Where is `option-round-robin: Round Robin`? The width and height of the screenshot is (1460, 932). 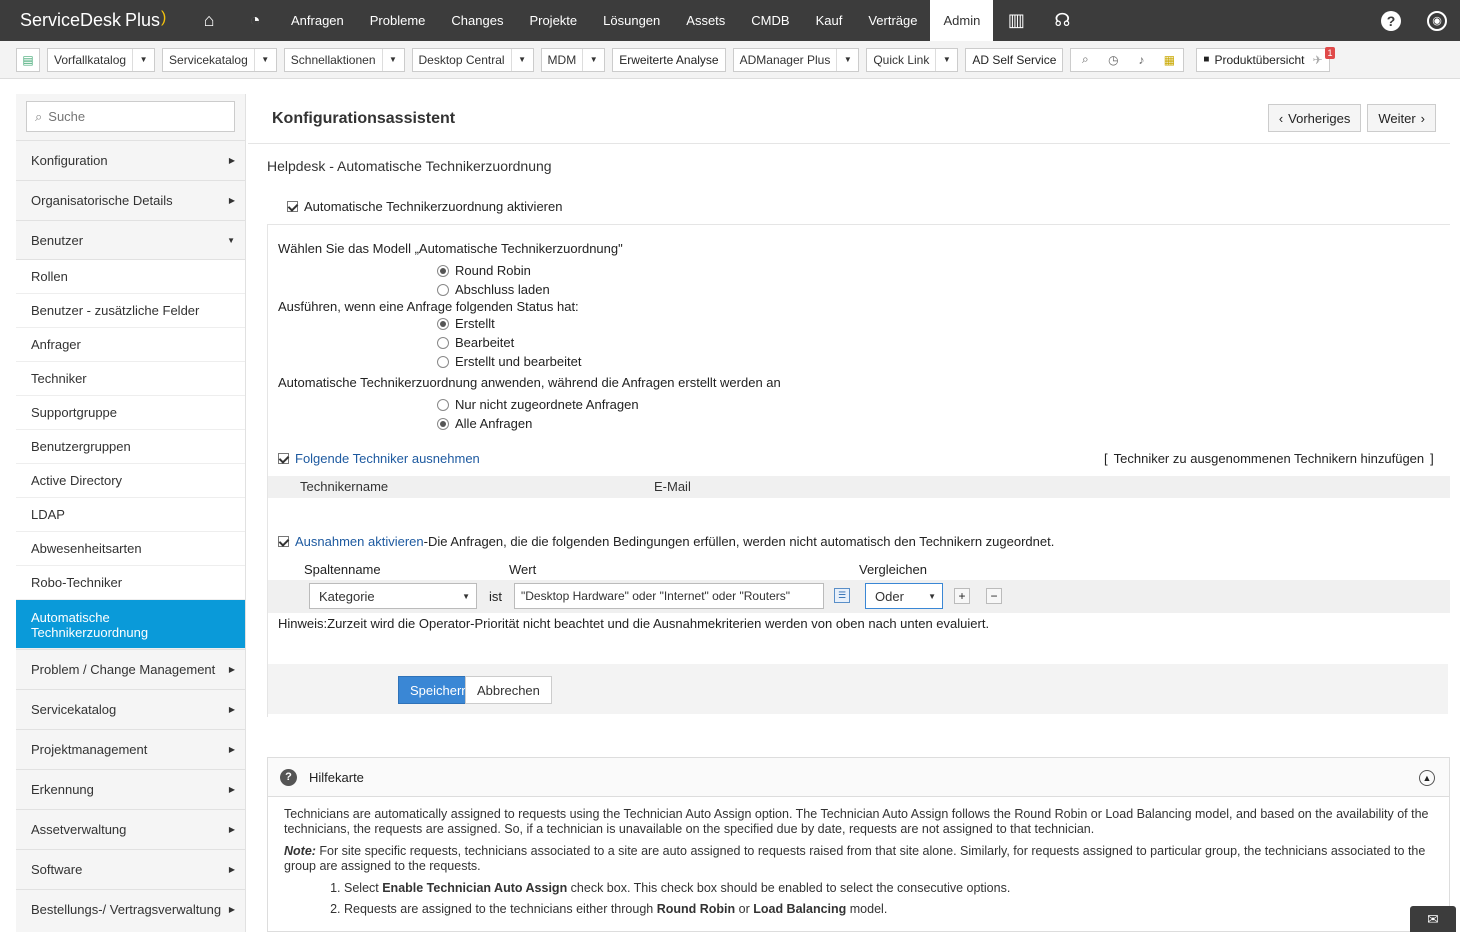
option-round-robin: Round Robin is located at coordinates (484, 270).